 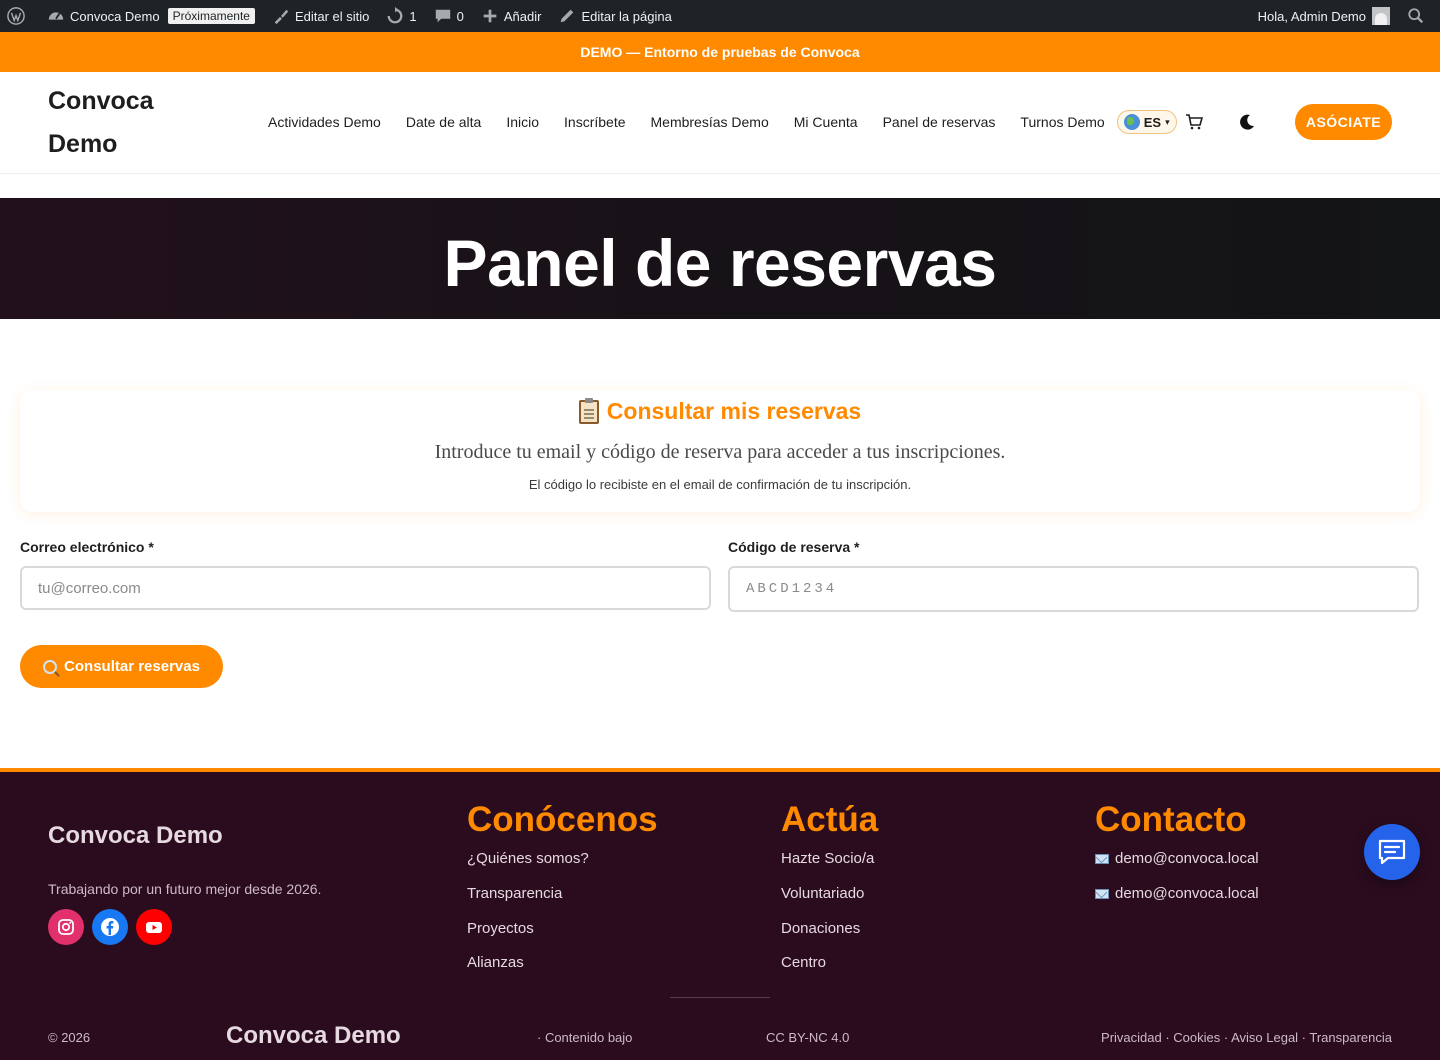 I want to click on footer-content-note: · Contenido bajo, so click(x=585, y=1037).